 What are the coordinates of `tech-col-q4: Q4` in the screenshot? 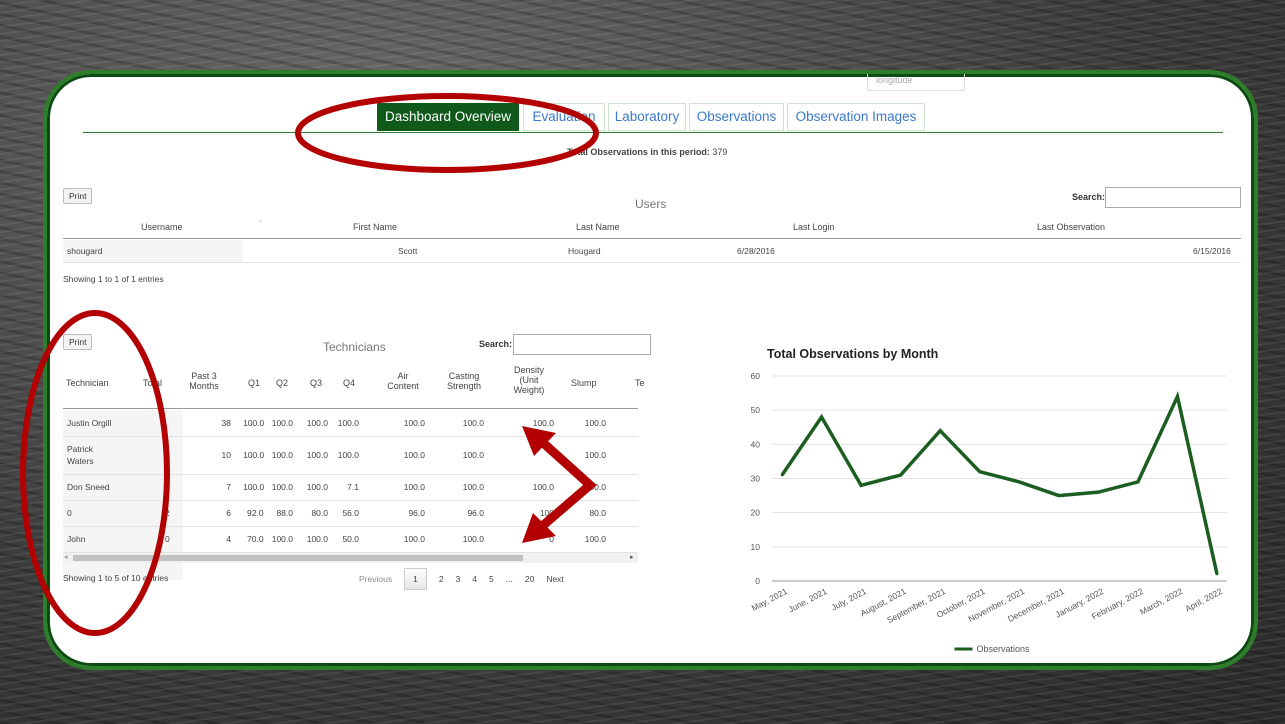 It's located at (349, 383).